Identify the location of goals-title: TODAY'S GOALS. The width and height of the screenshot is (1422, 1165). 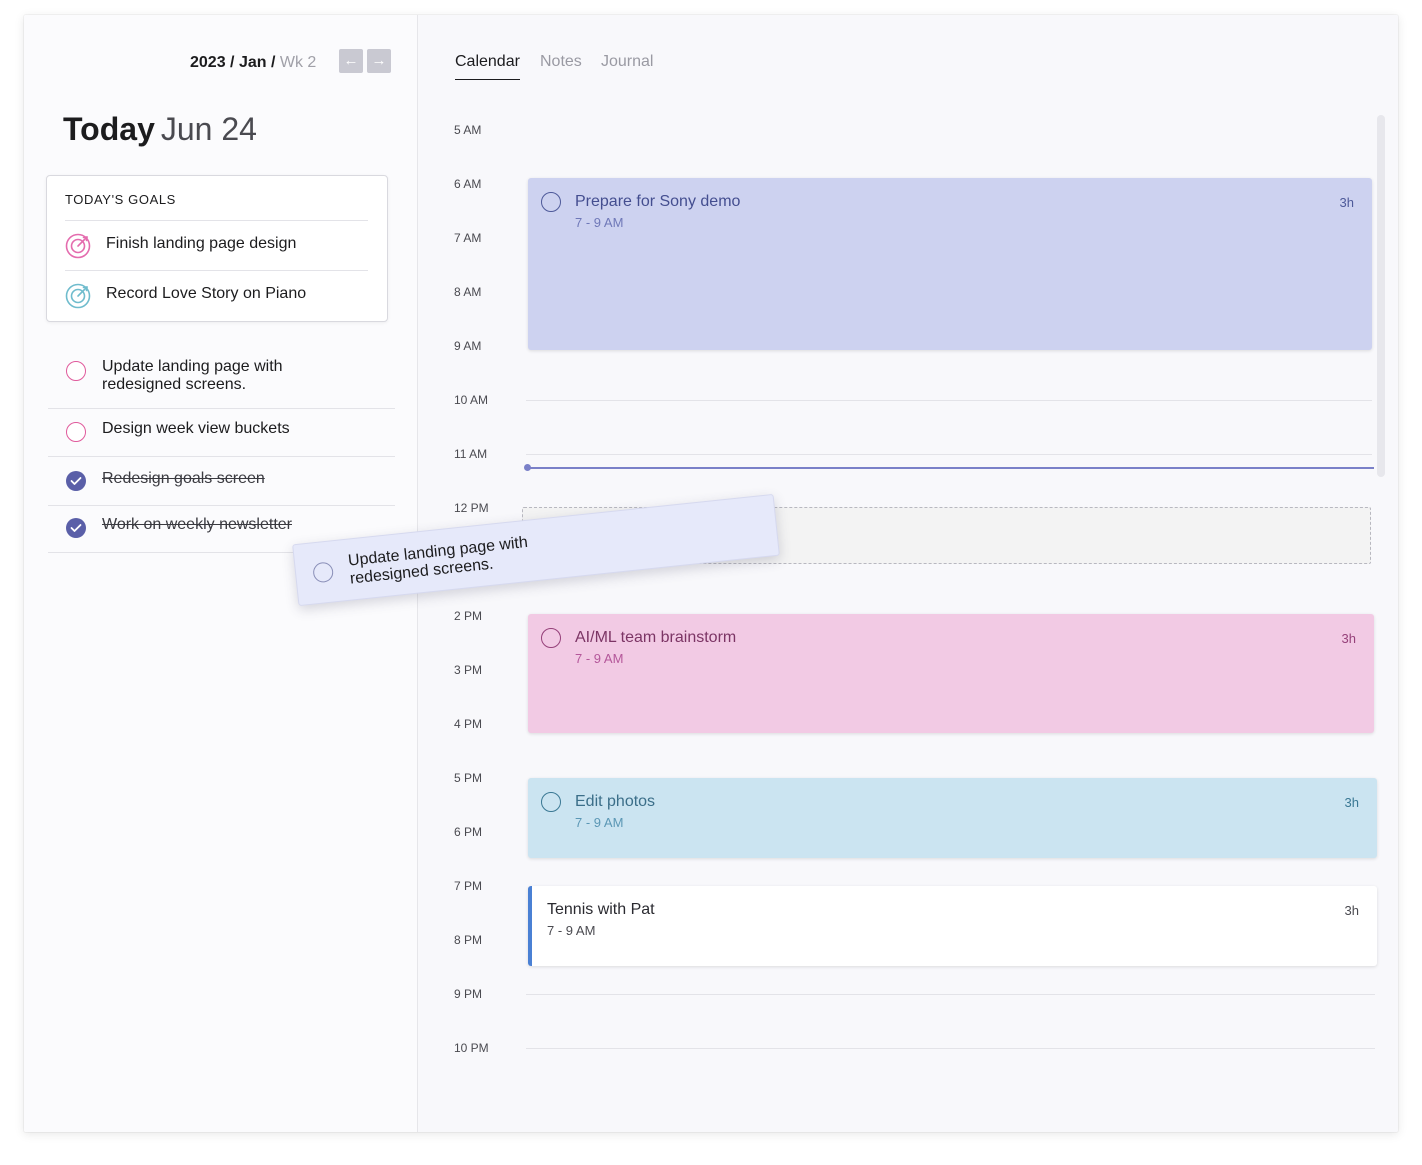
(120, 199).